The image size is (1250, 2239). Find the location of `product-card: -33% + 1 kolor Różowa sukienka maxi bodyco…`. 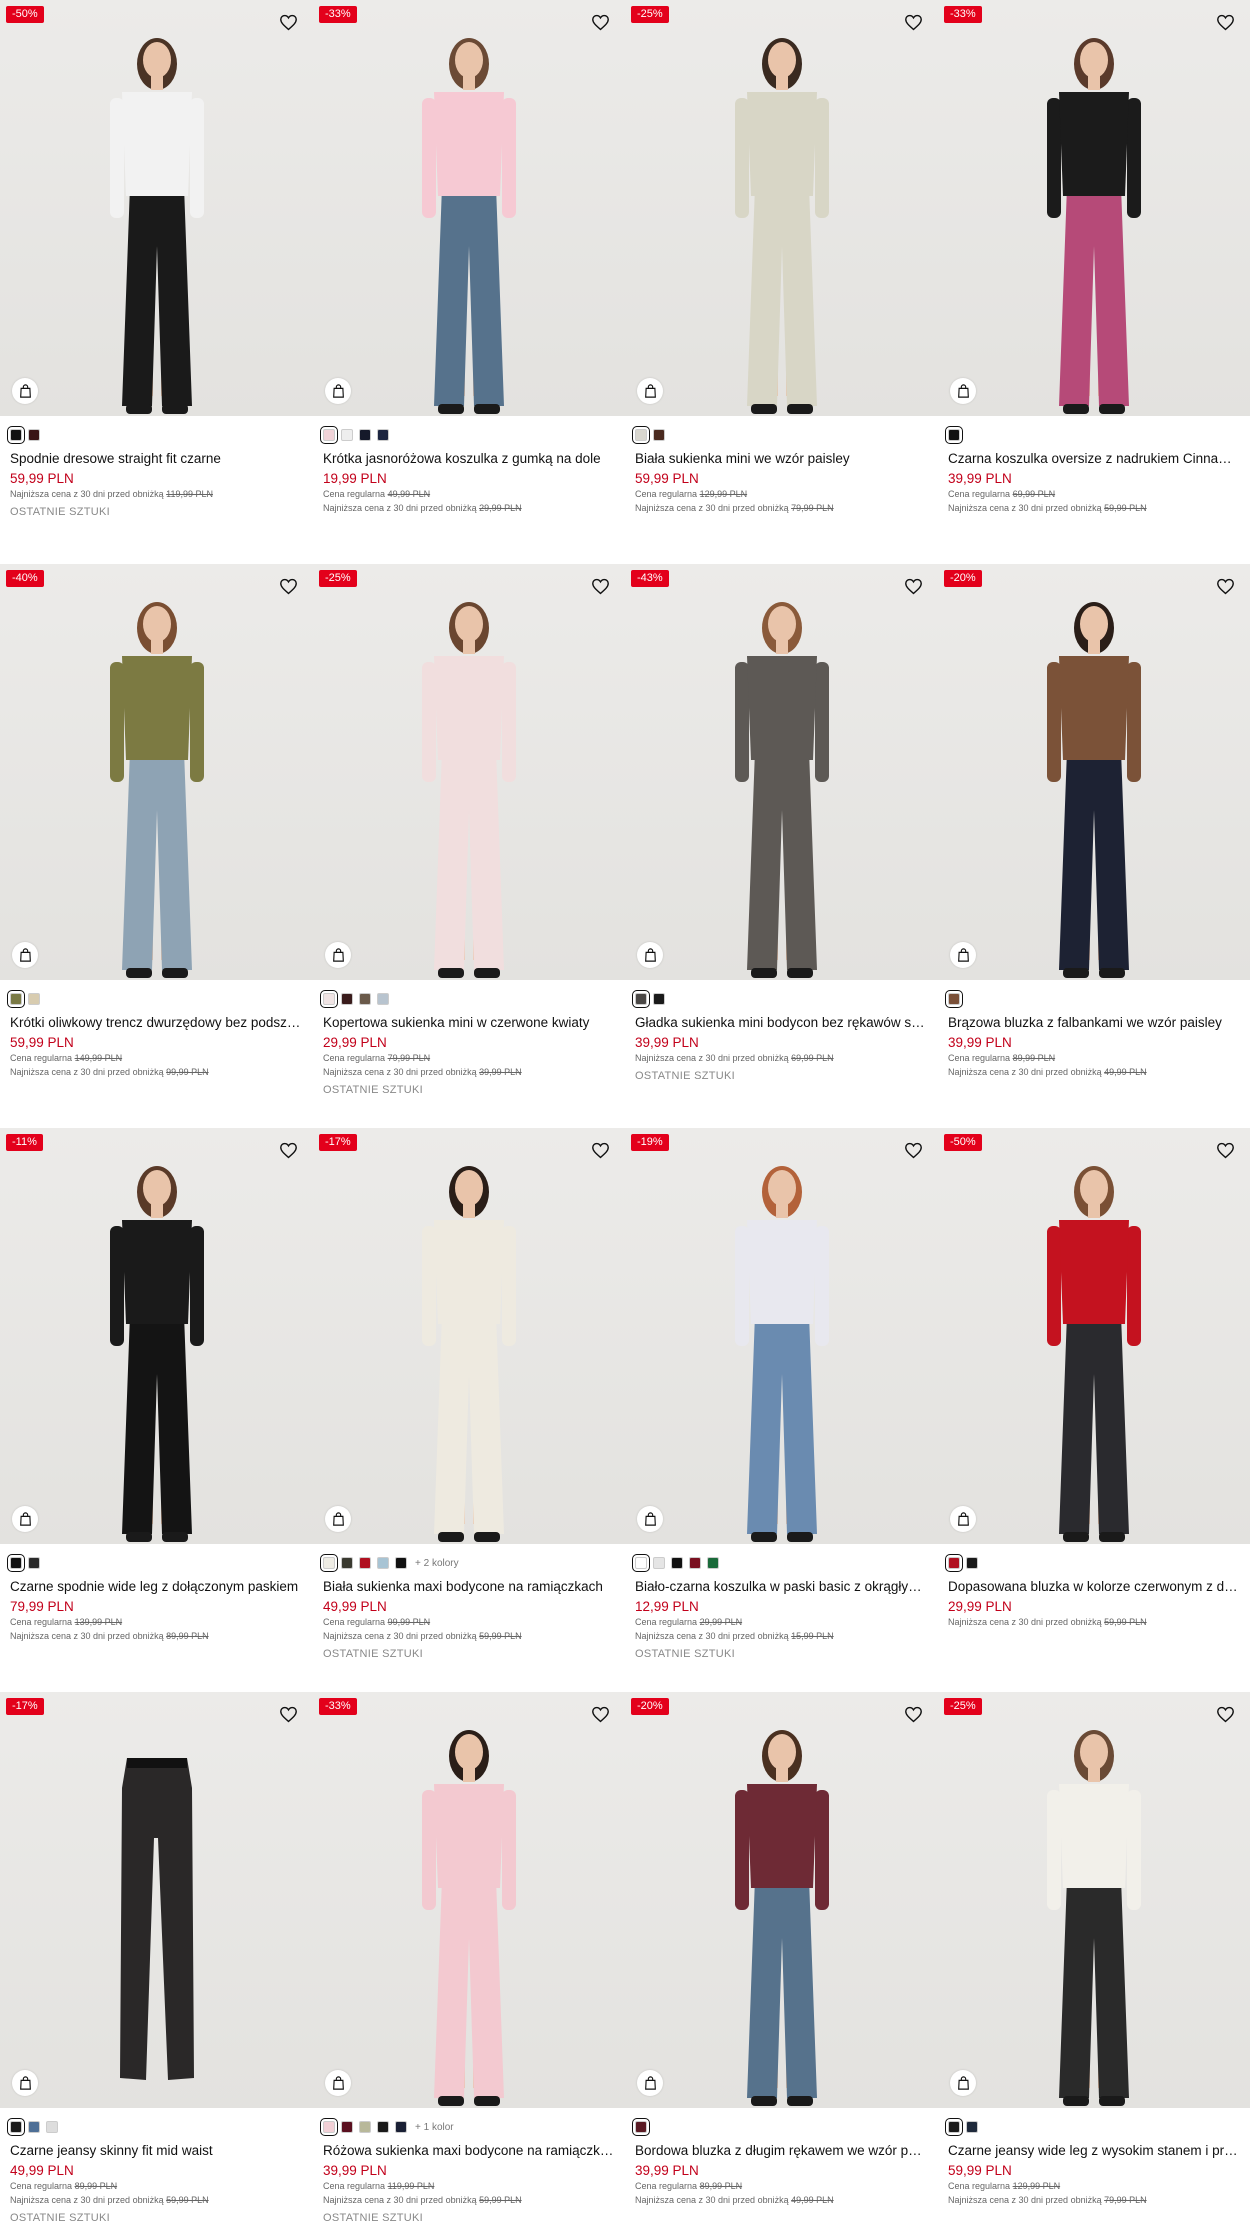

product-card: -33% + 1 kolor Różowa sukienka maxi bodyco… is located at coordinates (469, 1965).